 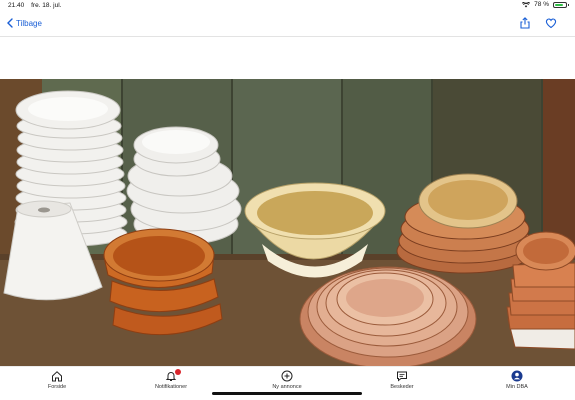 What do you see at coordinates (178, 372) in the screenshot?
I see `notification-badge` at bounding box center [178, 372].